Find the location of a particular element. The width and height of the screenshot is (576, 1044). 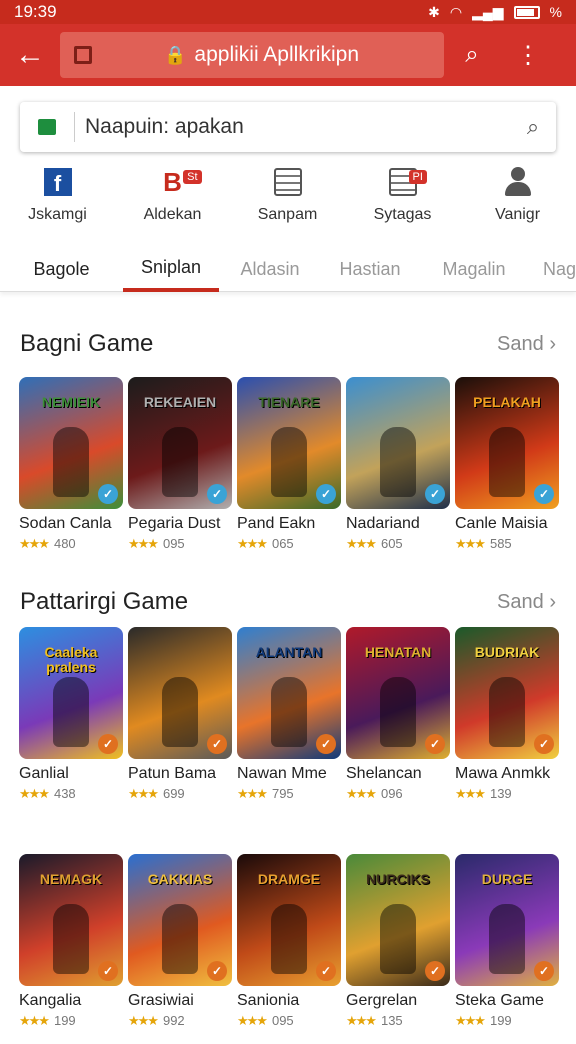

game-thumbnail: BUDRIAK ✓ is located at coordinates (507, 693).